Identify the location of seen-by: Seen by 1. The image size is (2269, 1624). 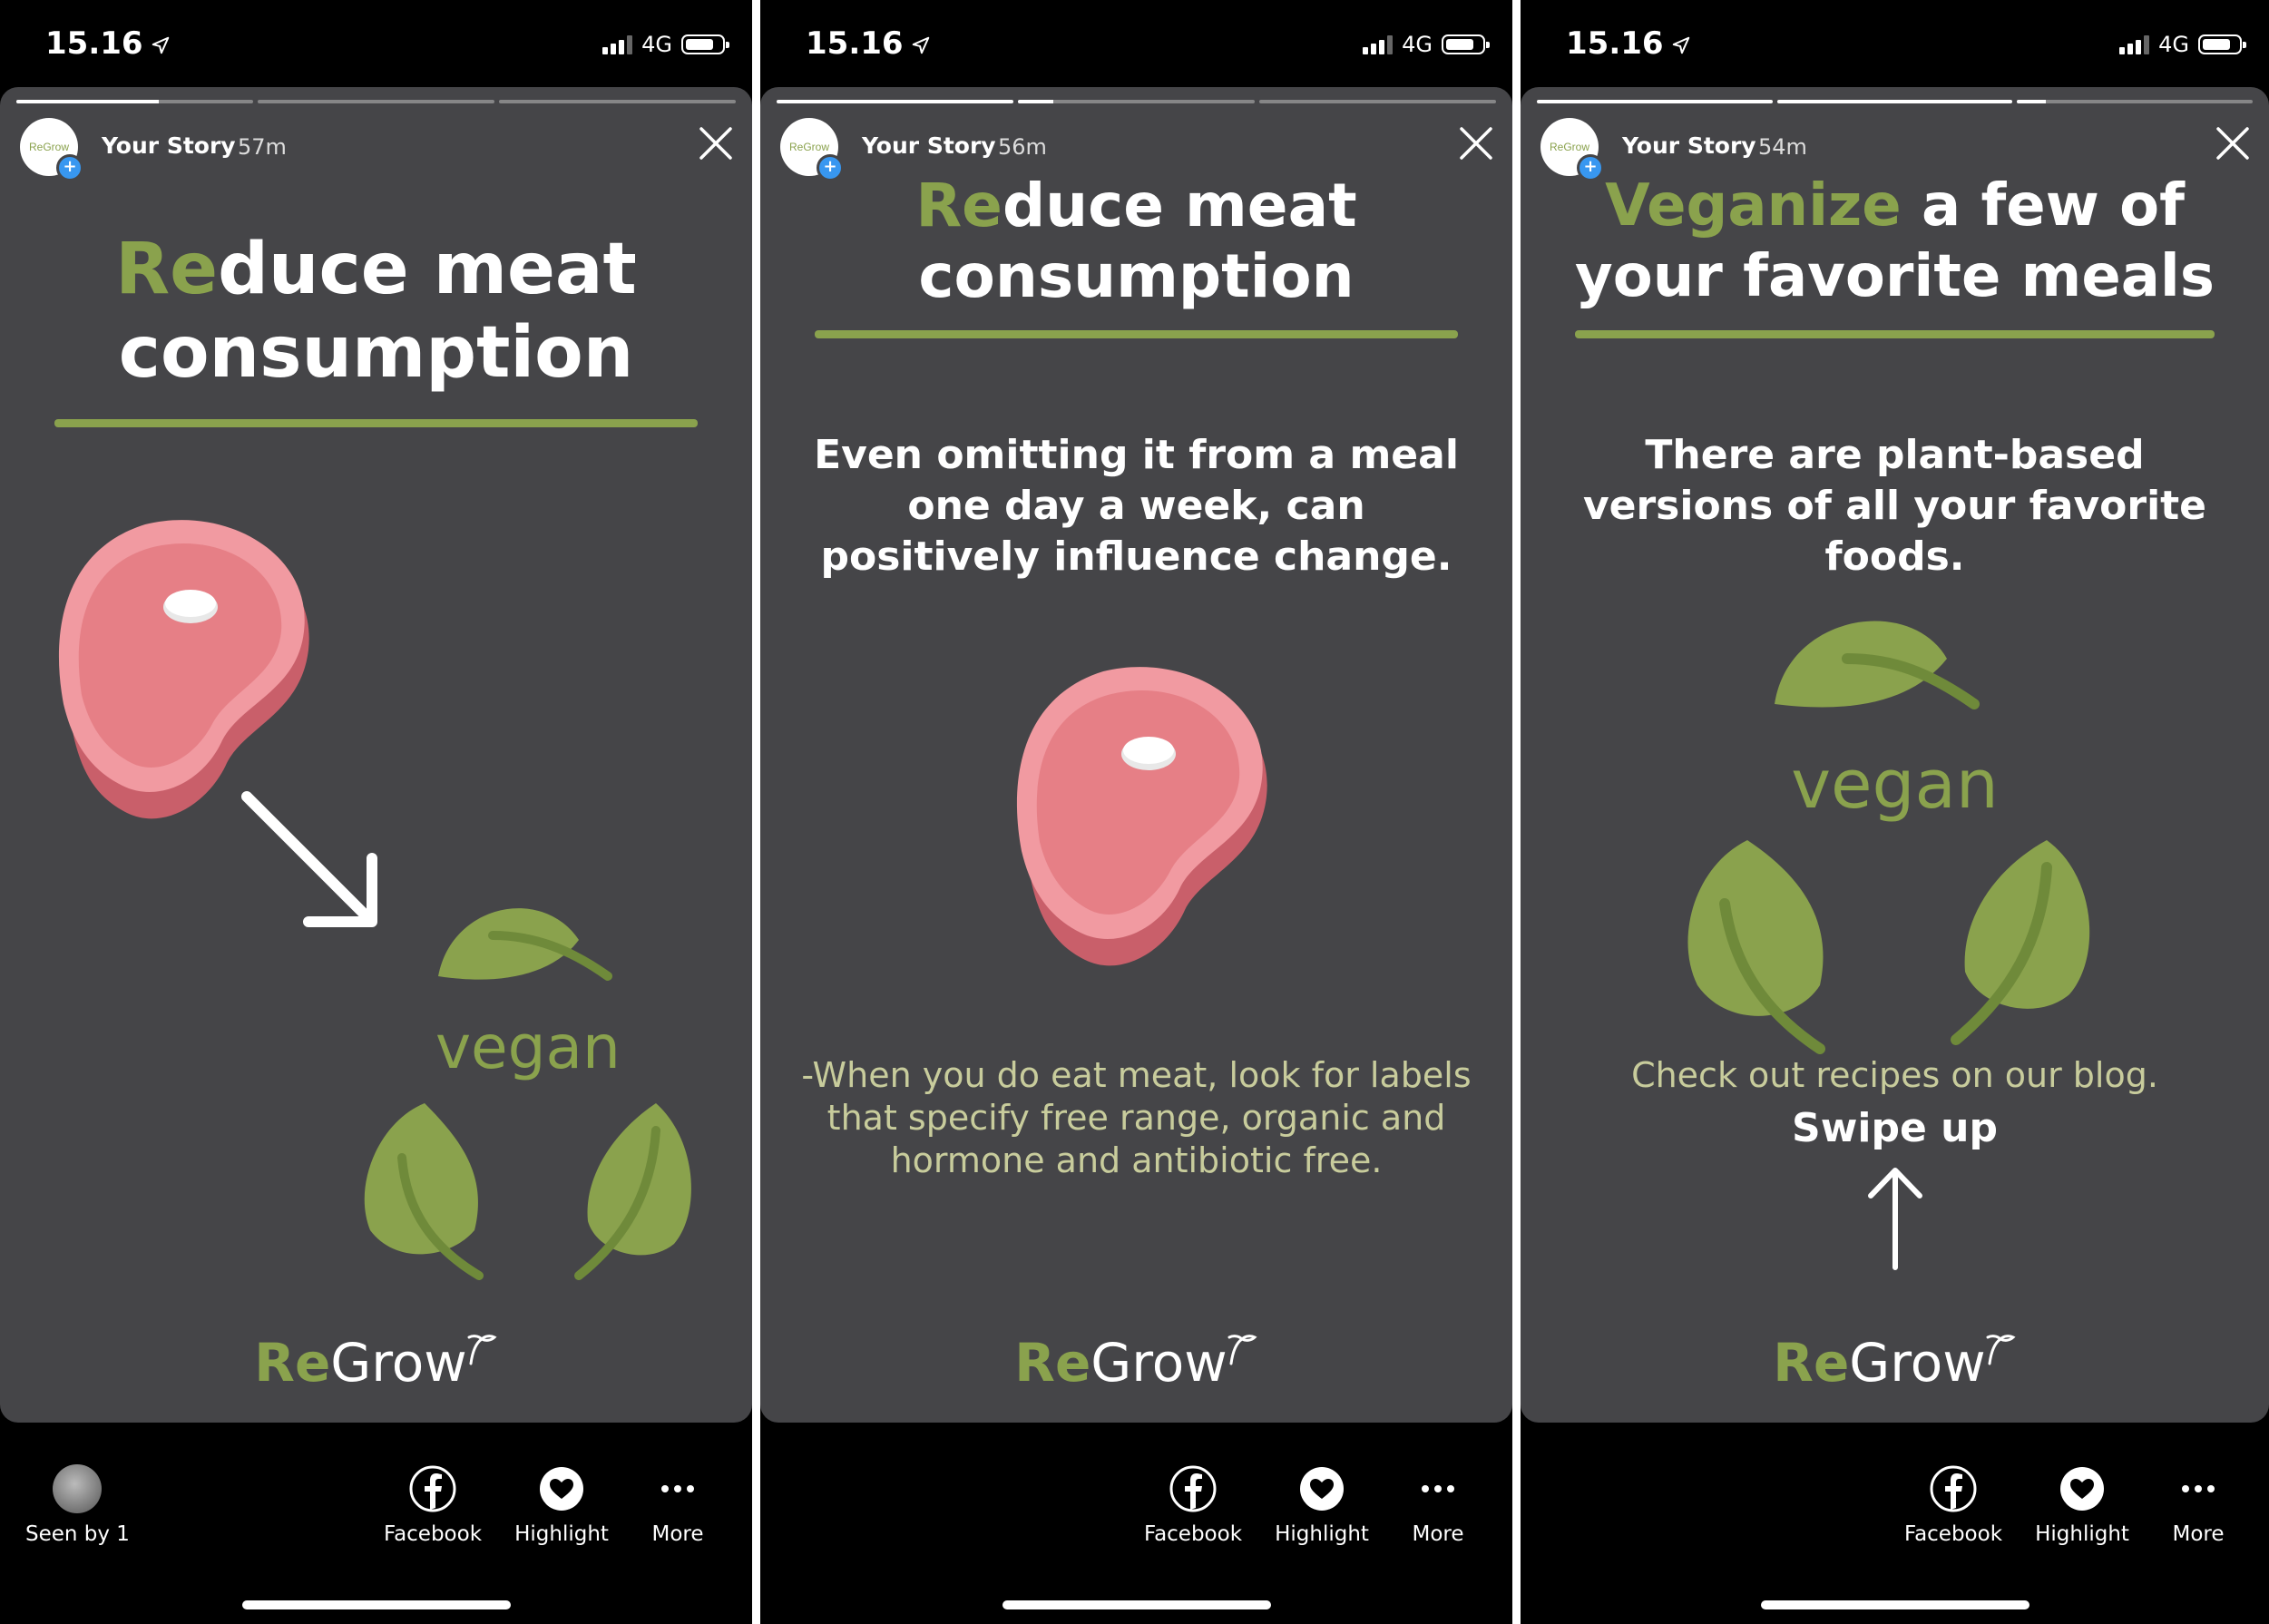
(77, 1505).